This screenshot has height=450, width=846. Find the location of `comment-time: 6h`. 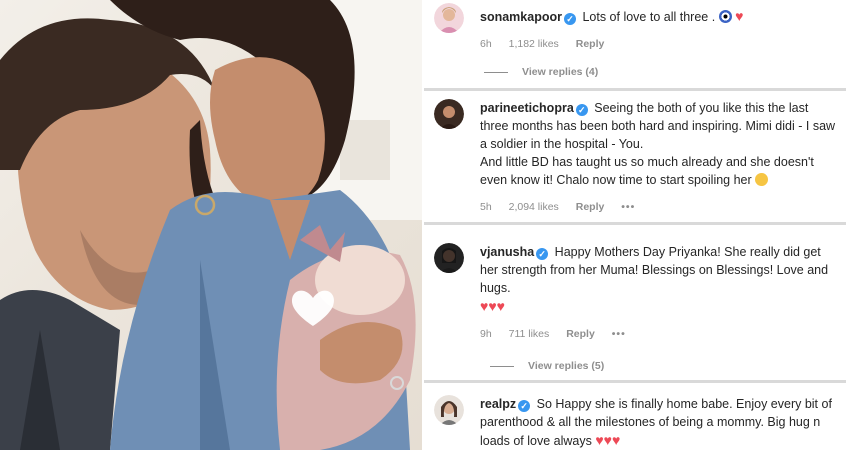

comment-time: 6h is located at coordinates (486, 44).